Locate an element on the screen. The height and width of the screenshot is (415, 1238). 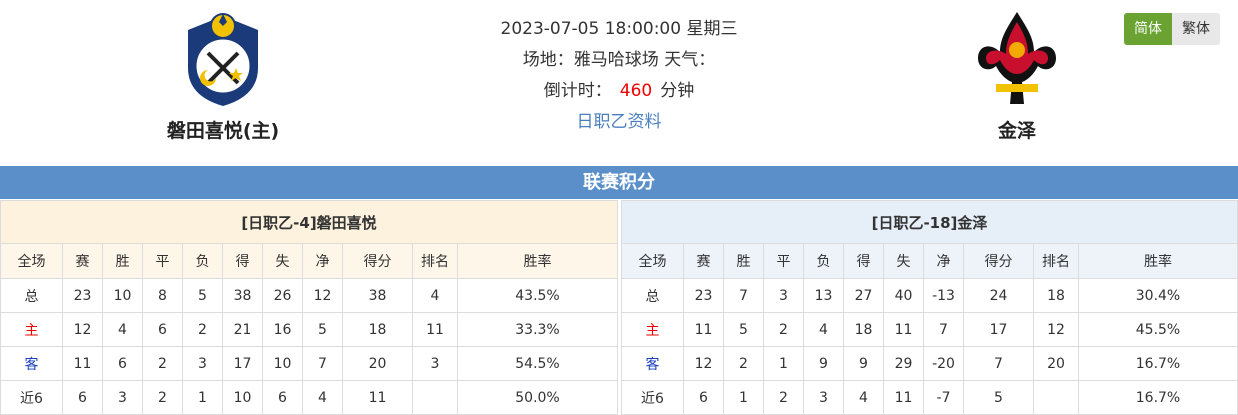
section-title: 联赛积分 is located at coordinates (619, 182).